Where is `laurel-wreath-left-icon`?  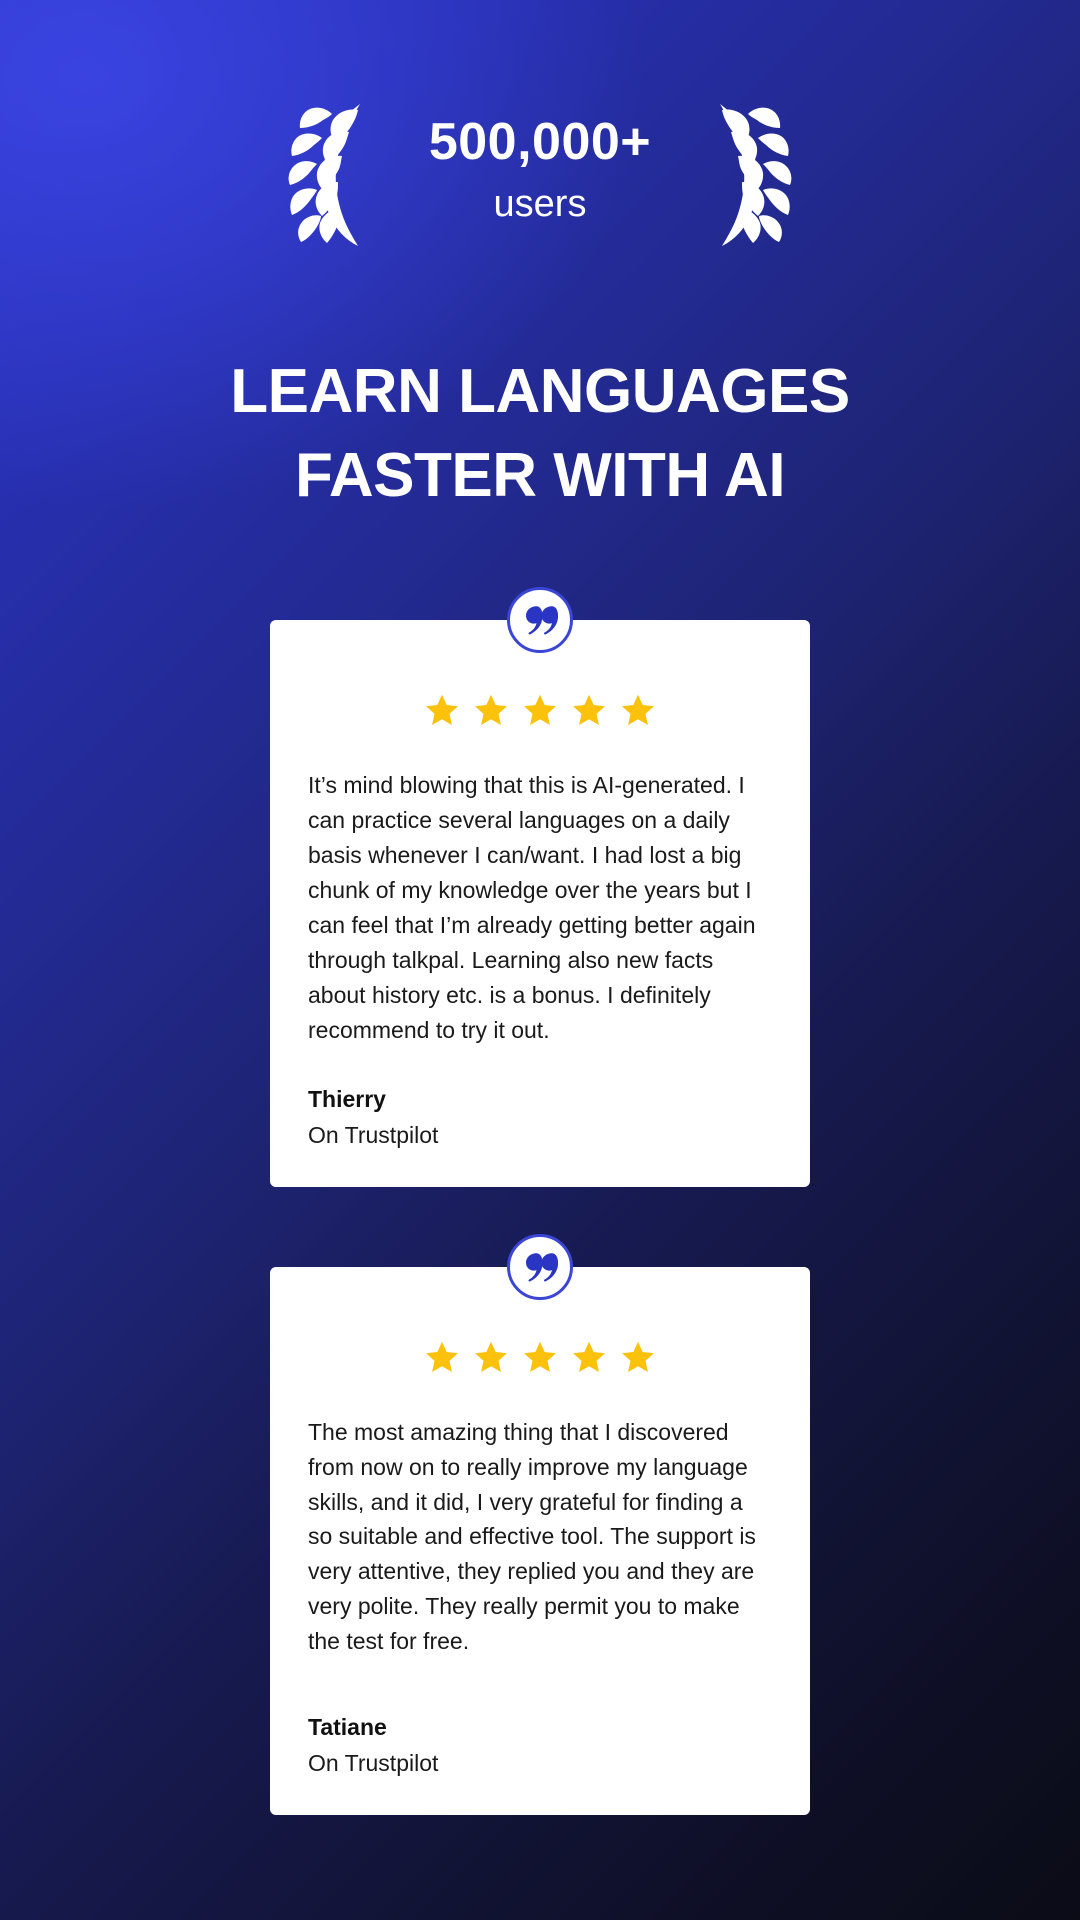
laurel-wreath-left-icon is located at coordinates (338, 173).